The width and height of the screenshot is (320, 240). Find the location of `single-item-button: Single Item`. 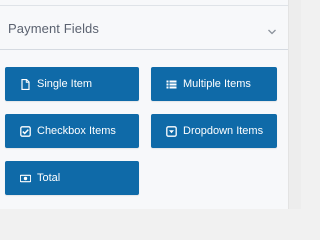

single-item-button: Single Item is located at coordinates (72, 84).